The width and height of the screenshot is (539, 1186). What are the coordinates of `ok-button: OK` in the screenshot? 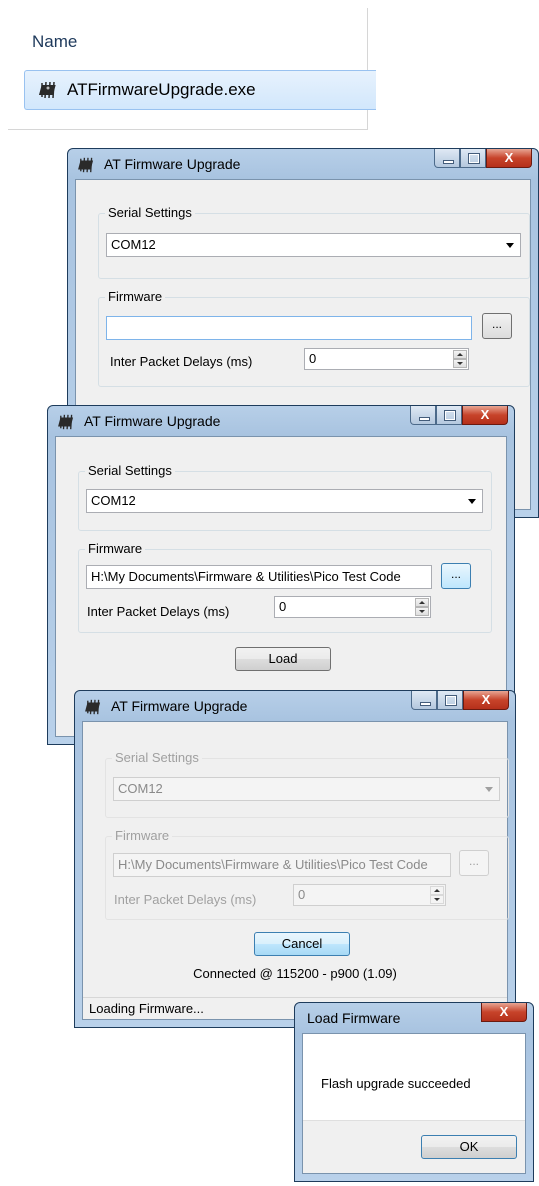 It's located at (469, 1147).